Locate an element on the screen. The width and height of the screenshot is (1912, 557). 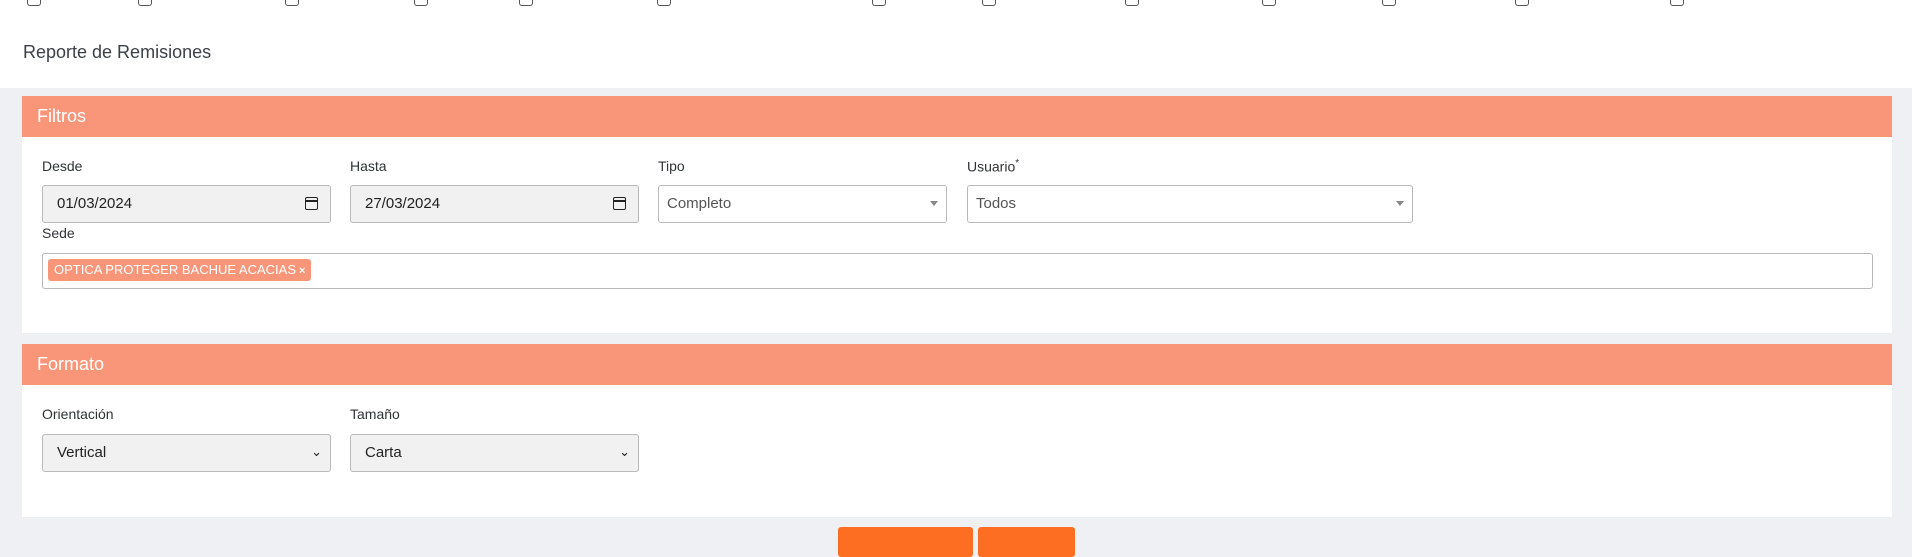
tamano-select: Carta ⌄ is located at coordinates (494, 453).